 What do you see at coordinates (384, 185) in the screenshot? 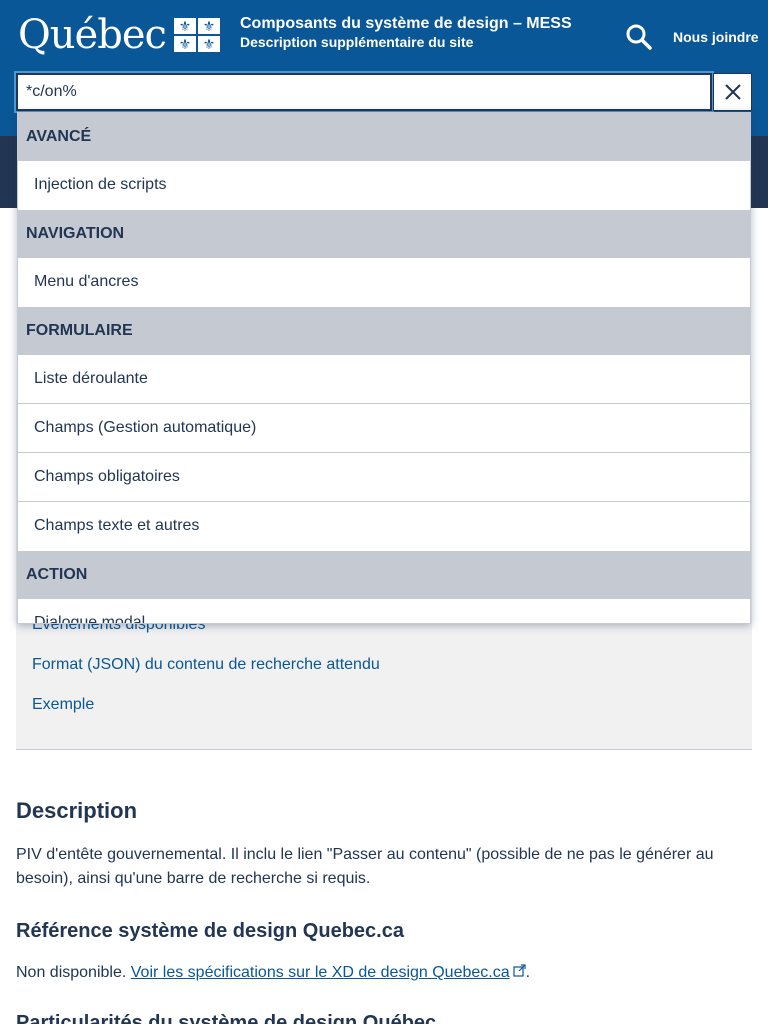
I see `suggestion-injection-scripts: Injection de scripts` at bounding box center [384, 185].